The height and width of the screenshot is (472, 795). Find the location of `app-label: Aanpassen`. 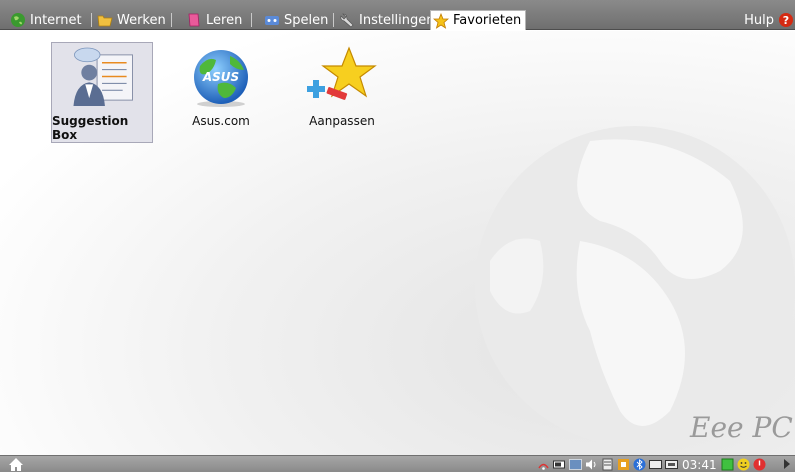

app-label: Aanpassen is located at coordinates (342, 121).